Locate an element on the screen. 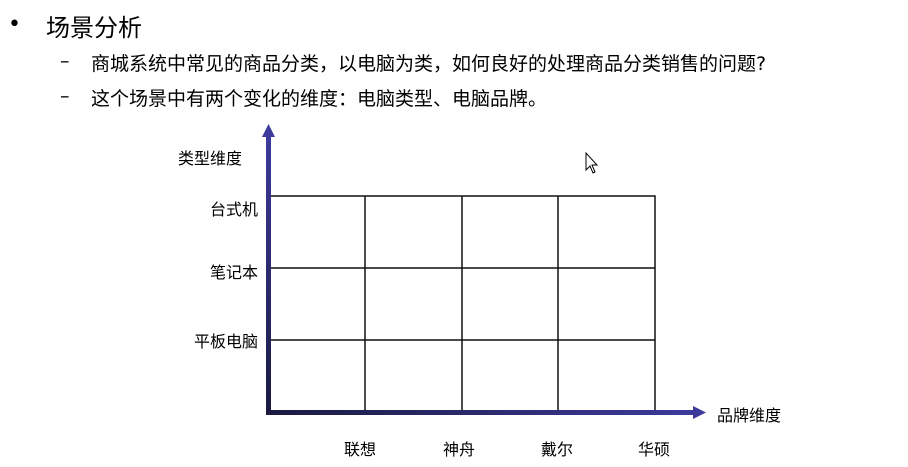  y-axis-arrow-icon is located at coordinates (268, 130).